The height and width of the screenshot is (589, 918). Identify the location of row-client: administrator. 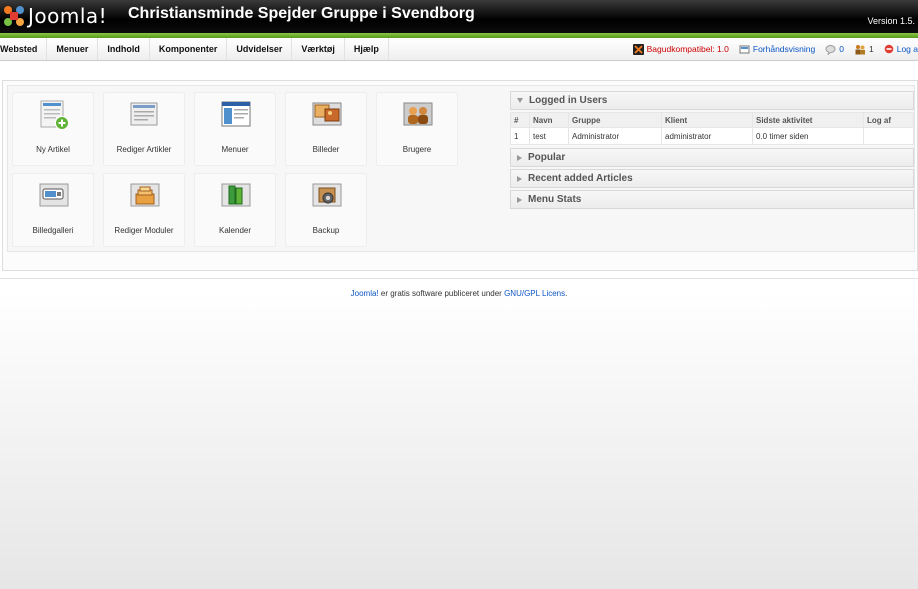
(707, 136).